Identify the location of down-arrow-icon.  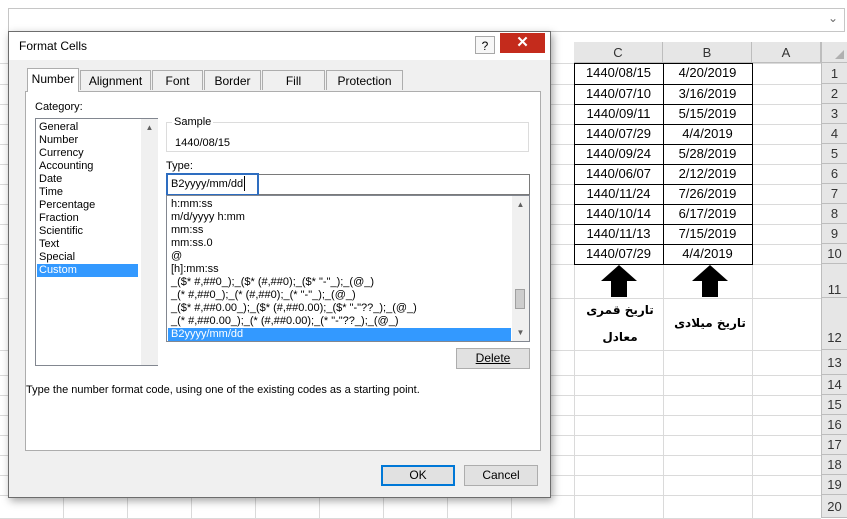
(710, 281).